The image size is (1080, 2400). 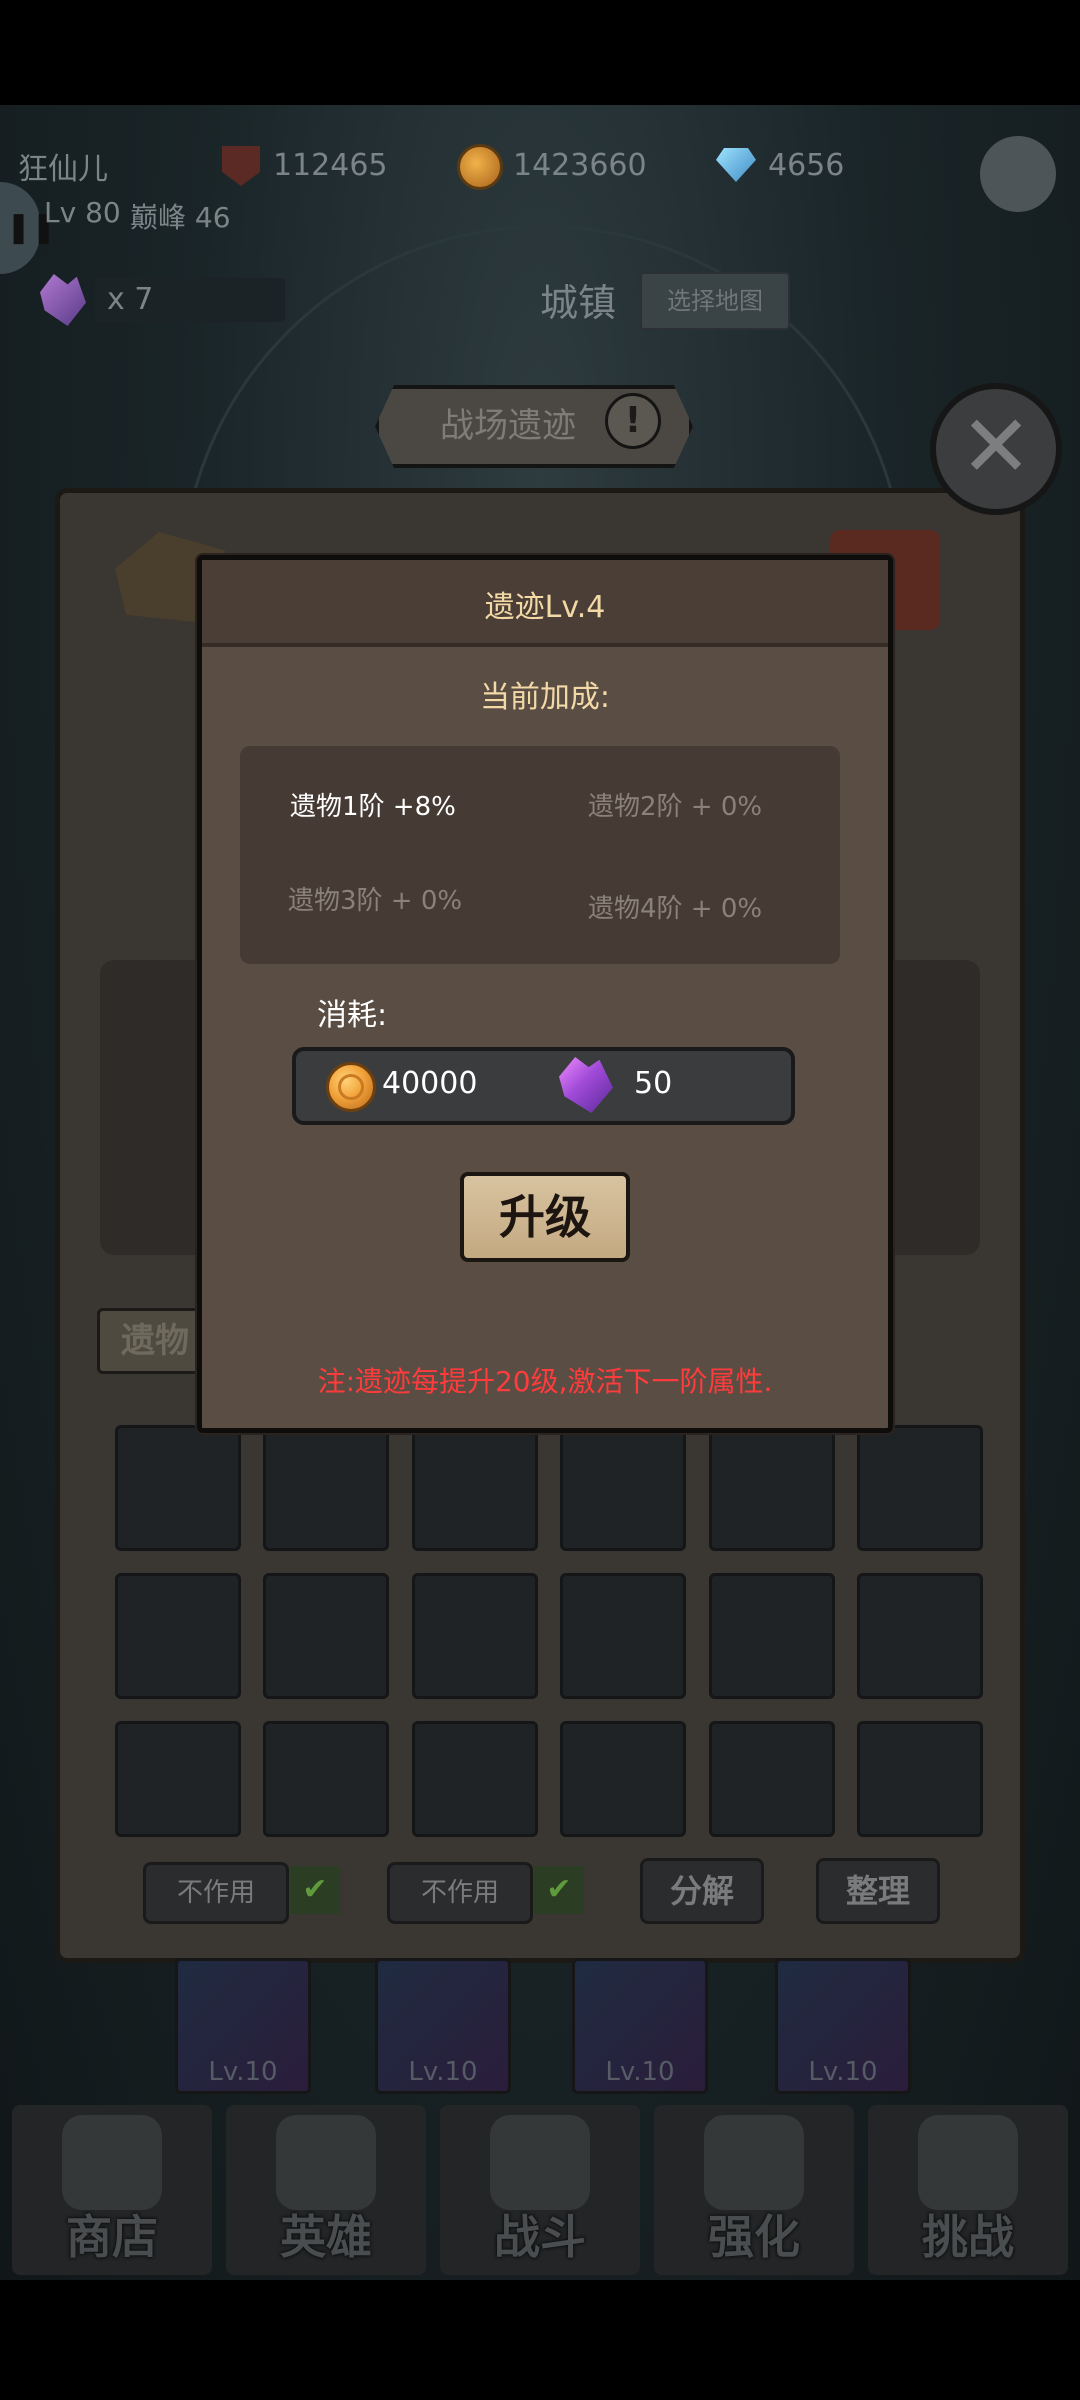 What do you see at coordinates (545, 607) in the screenshot?
I see `dialog-title: 遗迹Lv.4` at bounding box center [545, 607].